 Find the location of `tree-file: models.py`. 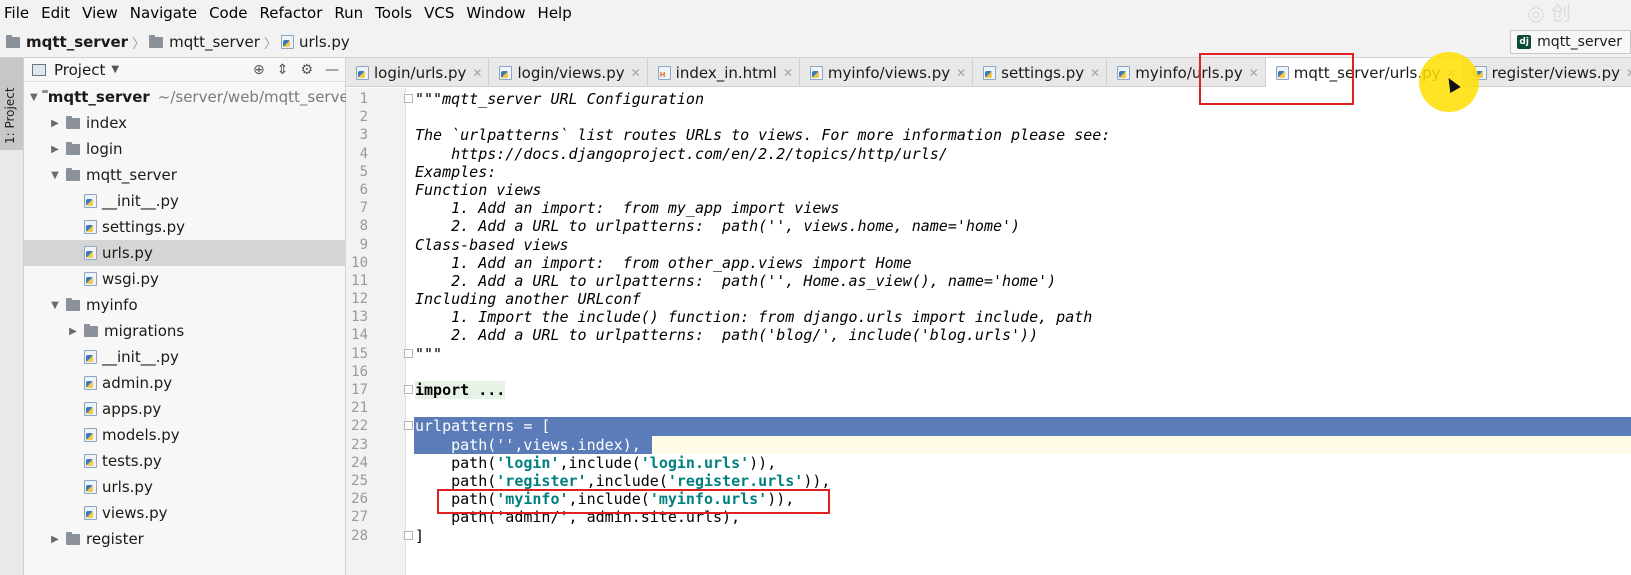

tree-file: models.py is located at coordinates (185, 435).